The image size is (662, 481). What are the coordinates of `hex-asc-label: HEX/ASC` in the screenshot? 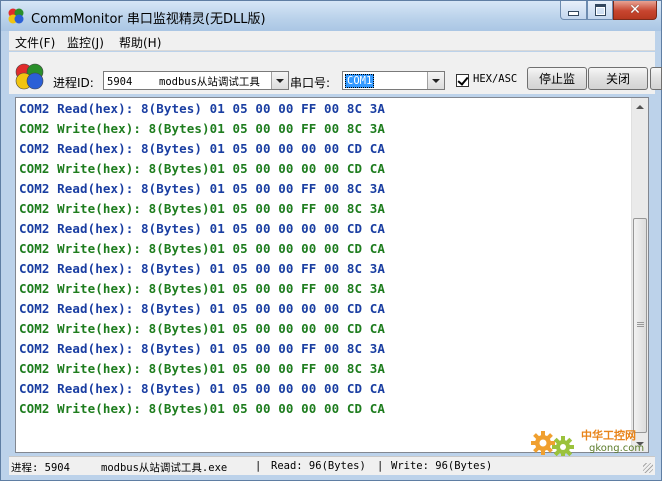 It's located at (495, 79).